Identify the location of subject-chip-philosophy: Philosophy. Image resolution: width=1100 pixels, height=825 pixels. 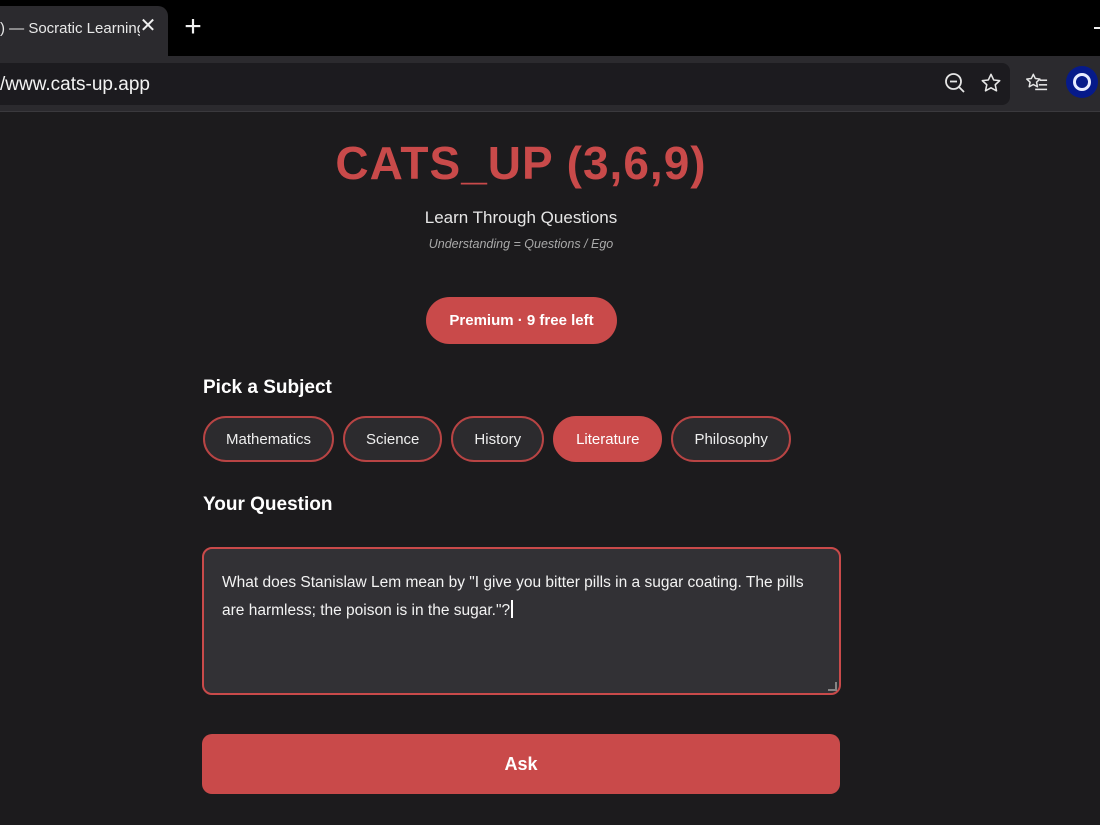
(731, 439).